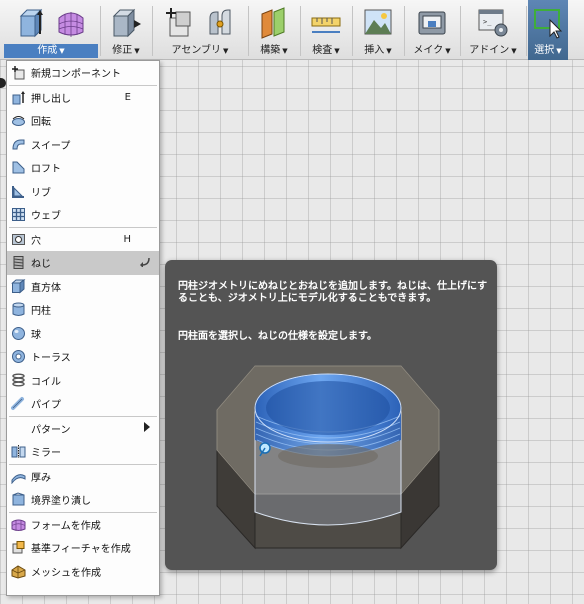  Describe the element at coordinates (145, 262) in the screenshot. I see `undo-arrow-icon` at that location.